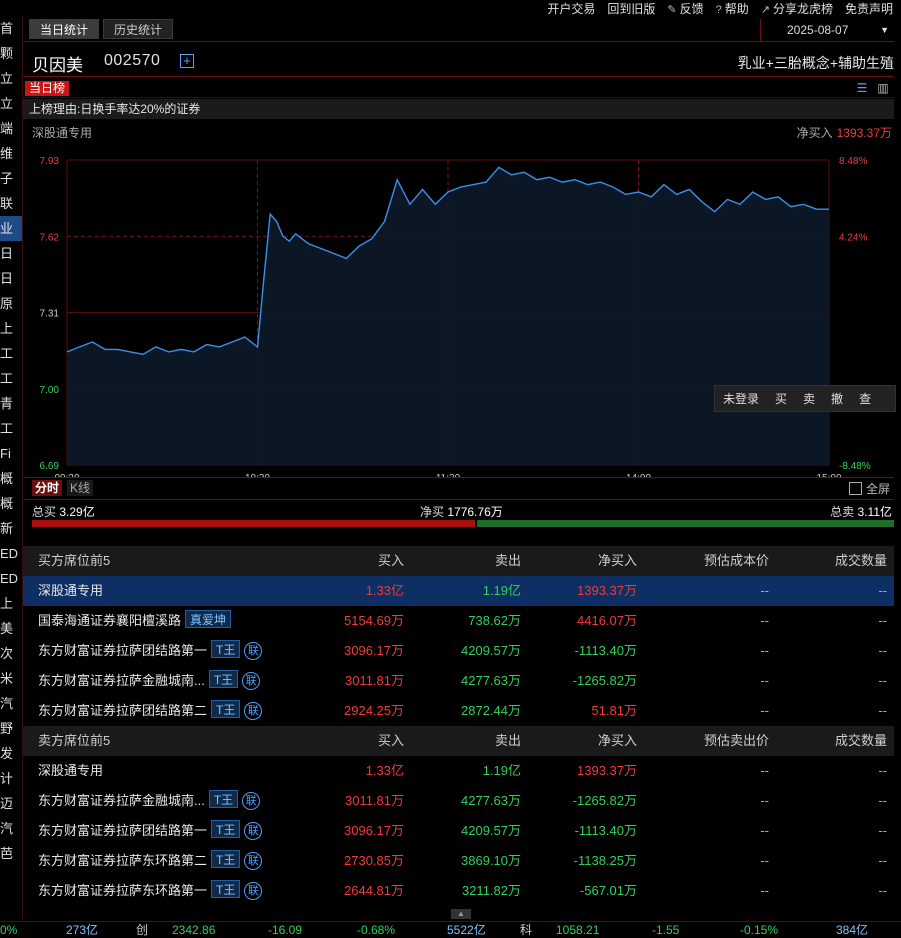 The height and width of the screenshot is (938, 901). Describe the element at coordinates (865, 398) in the screenshot. I see `query-button: 查` at that location.